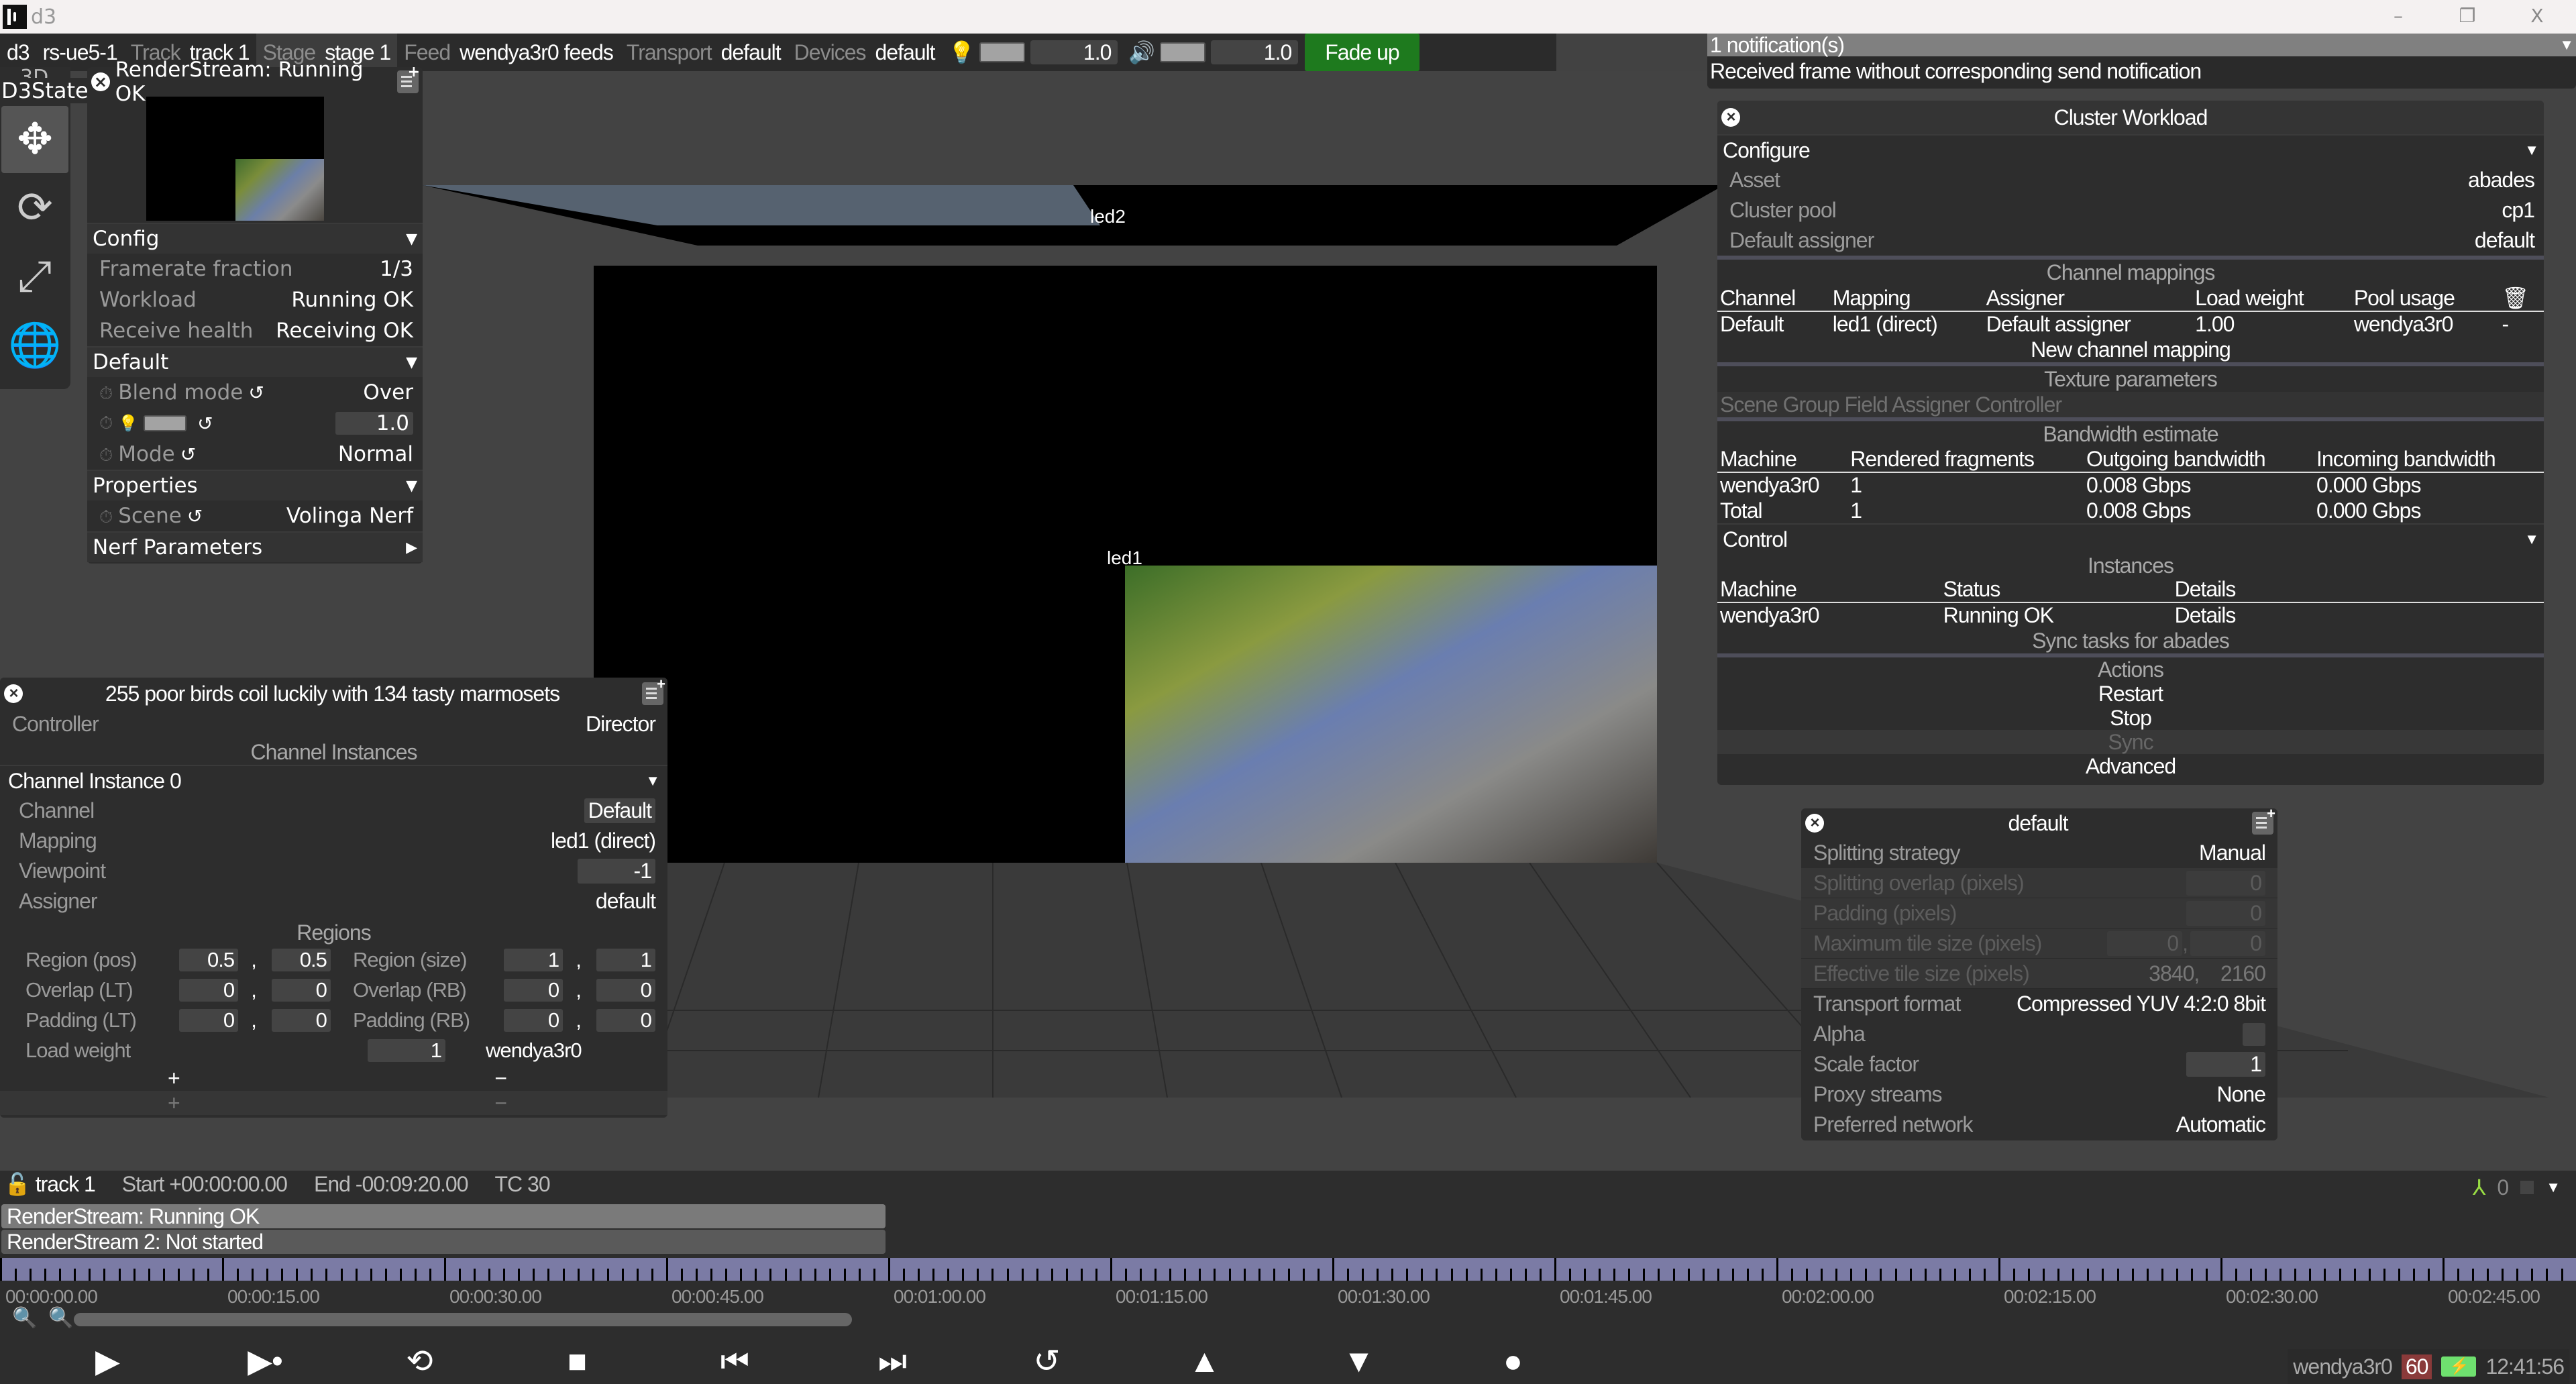  I want to click on previous-section-button: ⏮, so click(734, 1362).